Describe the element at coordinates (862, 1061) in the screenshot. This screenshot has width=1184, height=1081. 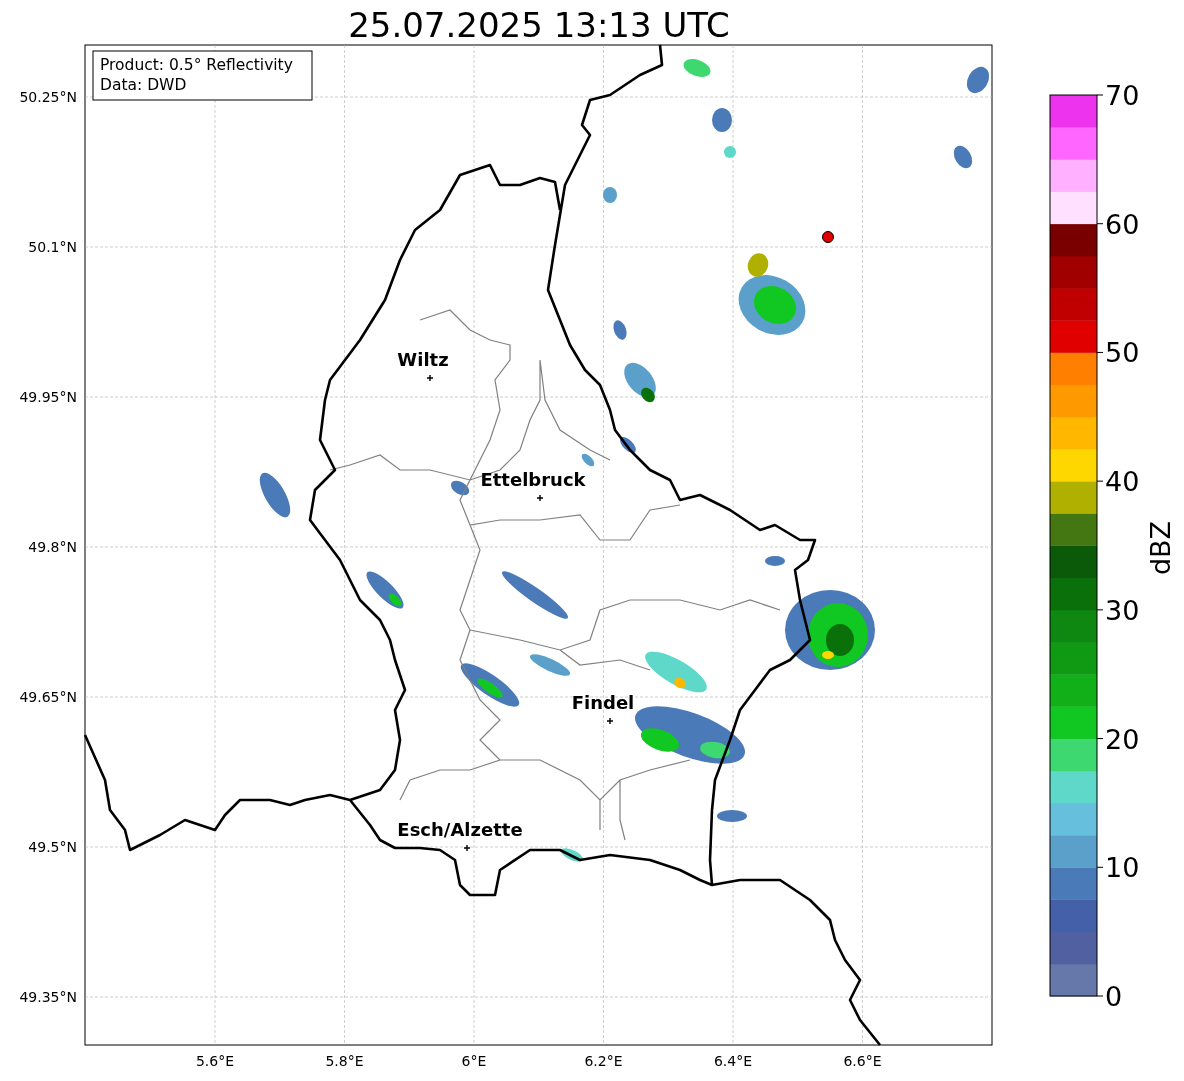
I see `longitude-tick-label: 6.6°E` at that location.